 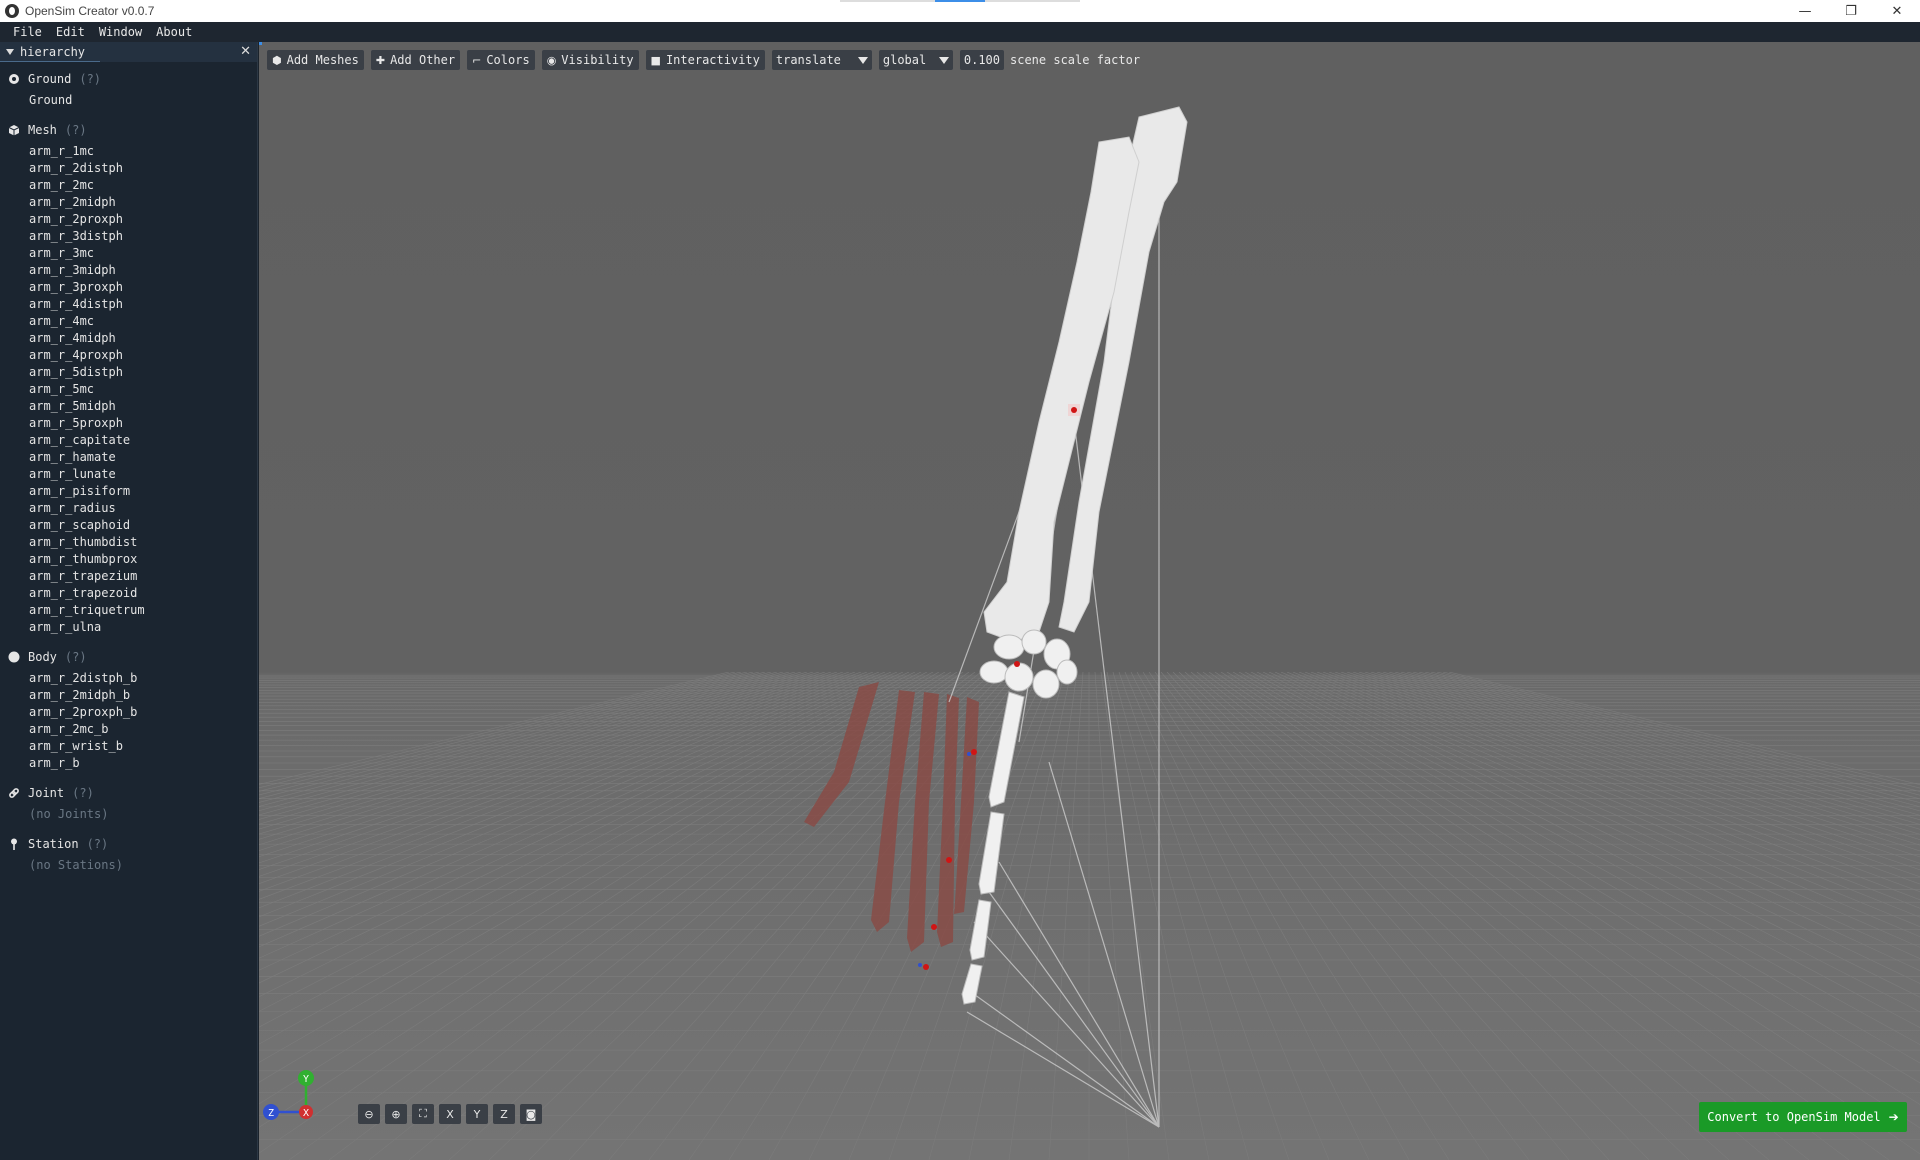 I want to click on list-item: arm_r_trapezoid, so click(x=143, y=593).